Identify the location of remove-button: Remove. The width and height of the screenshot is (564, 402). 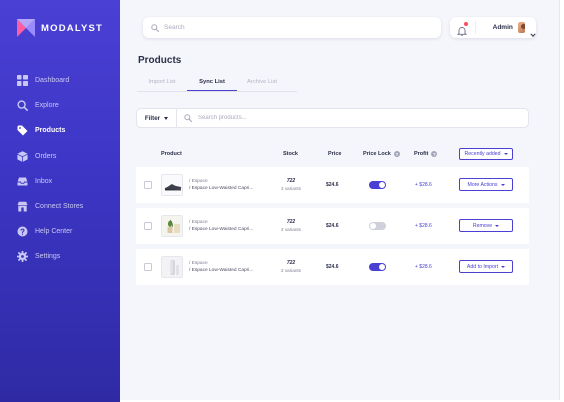
(486, 225).